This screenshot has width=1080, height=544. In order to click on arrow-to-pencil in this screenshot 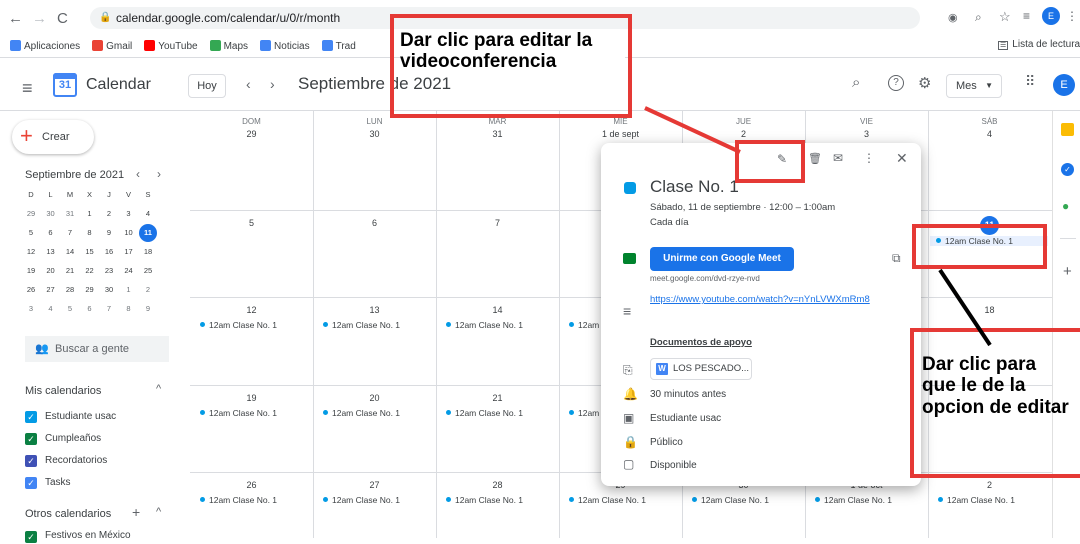, I will do `click(692, 130)`.